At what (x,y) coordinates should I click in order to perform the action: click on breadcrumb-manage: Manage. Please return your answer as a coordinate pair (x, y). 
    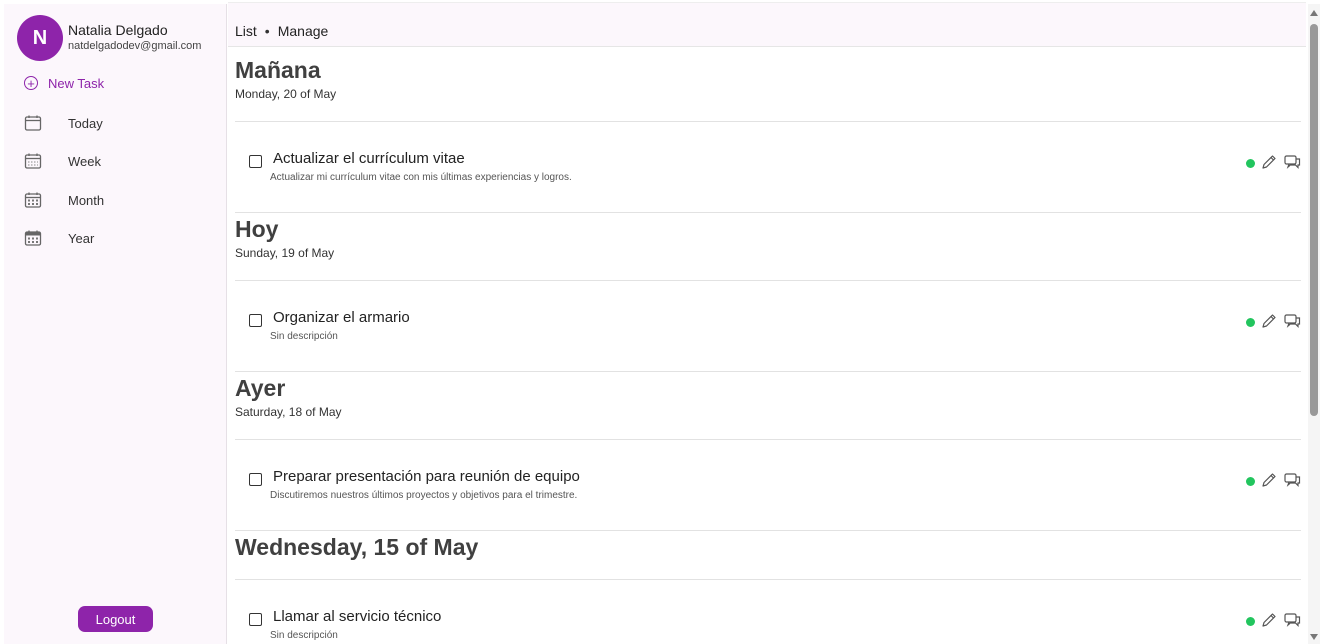
    Looking at the image, I should click on (303, 31).